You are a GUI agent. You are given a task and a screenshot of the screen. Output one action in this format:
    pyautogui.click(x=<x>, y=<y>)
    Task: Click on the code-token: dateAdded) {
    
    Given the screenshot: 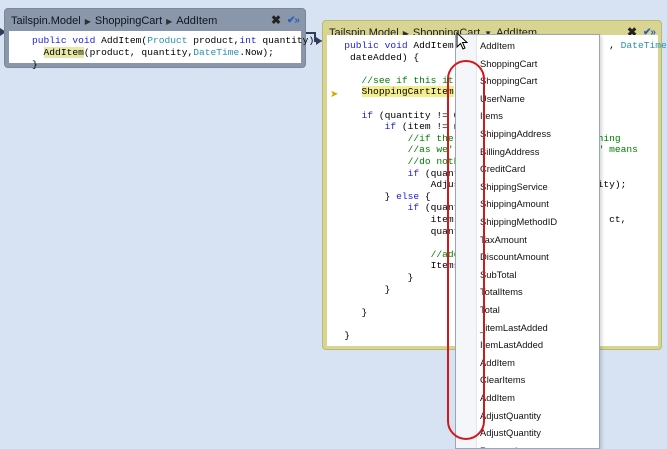 What is the action you would take?
    pyautogui.click(x=373, y=57)
    